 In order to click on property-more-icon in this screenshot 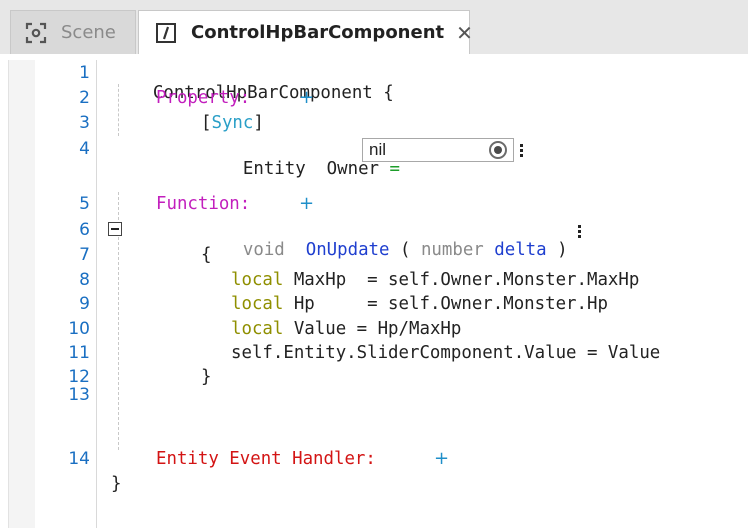, I will do `click(522, 151)`.